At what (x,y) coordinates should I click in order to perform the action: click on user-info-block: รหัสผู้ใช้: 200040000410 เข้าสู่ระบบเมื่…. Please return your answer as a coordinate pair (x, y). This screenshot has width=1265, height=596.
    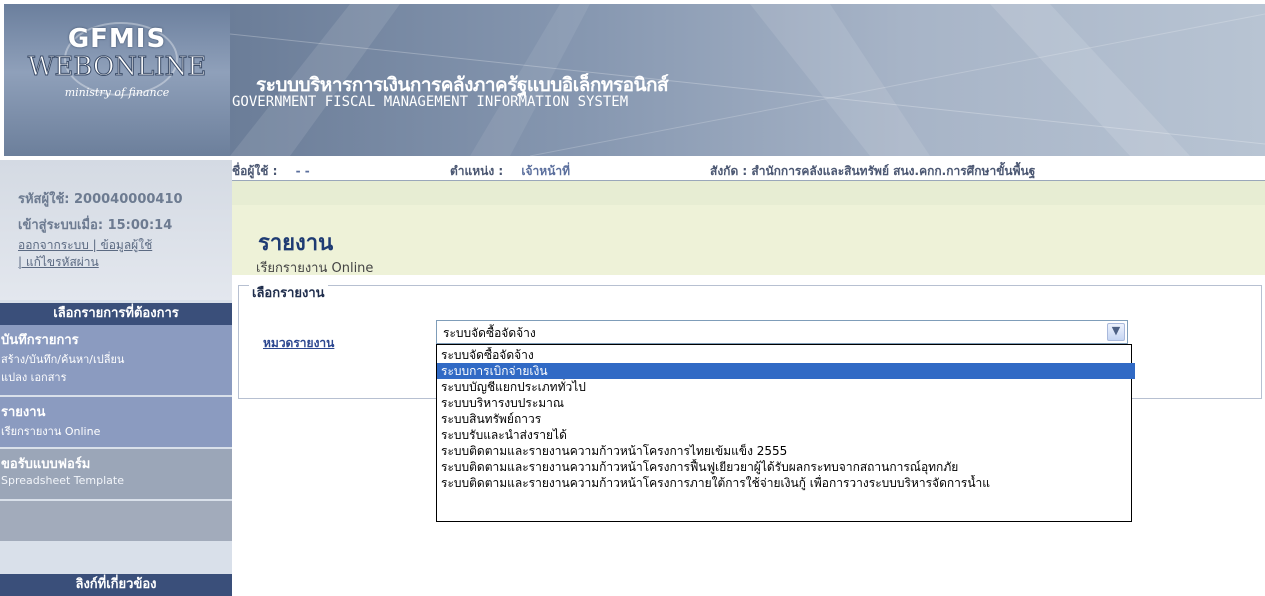
    Looking at the image, I should click on (116, 230).